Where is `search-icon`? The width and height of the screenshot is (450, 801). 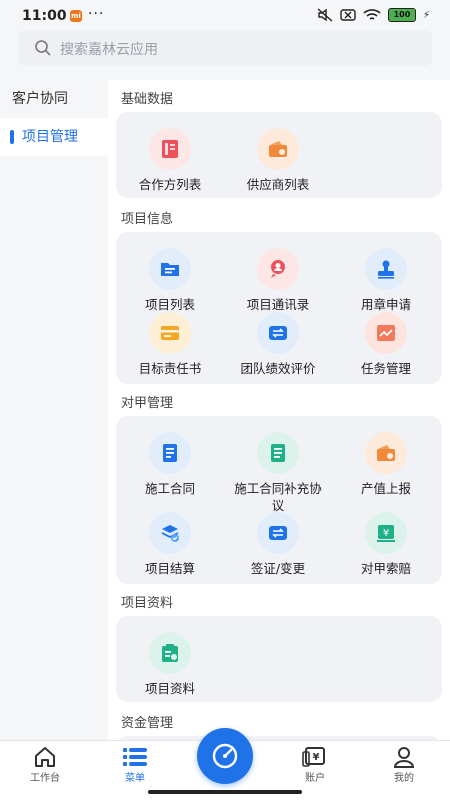
search-icon is located at coordinates (43, 48).